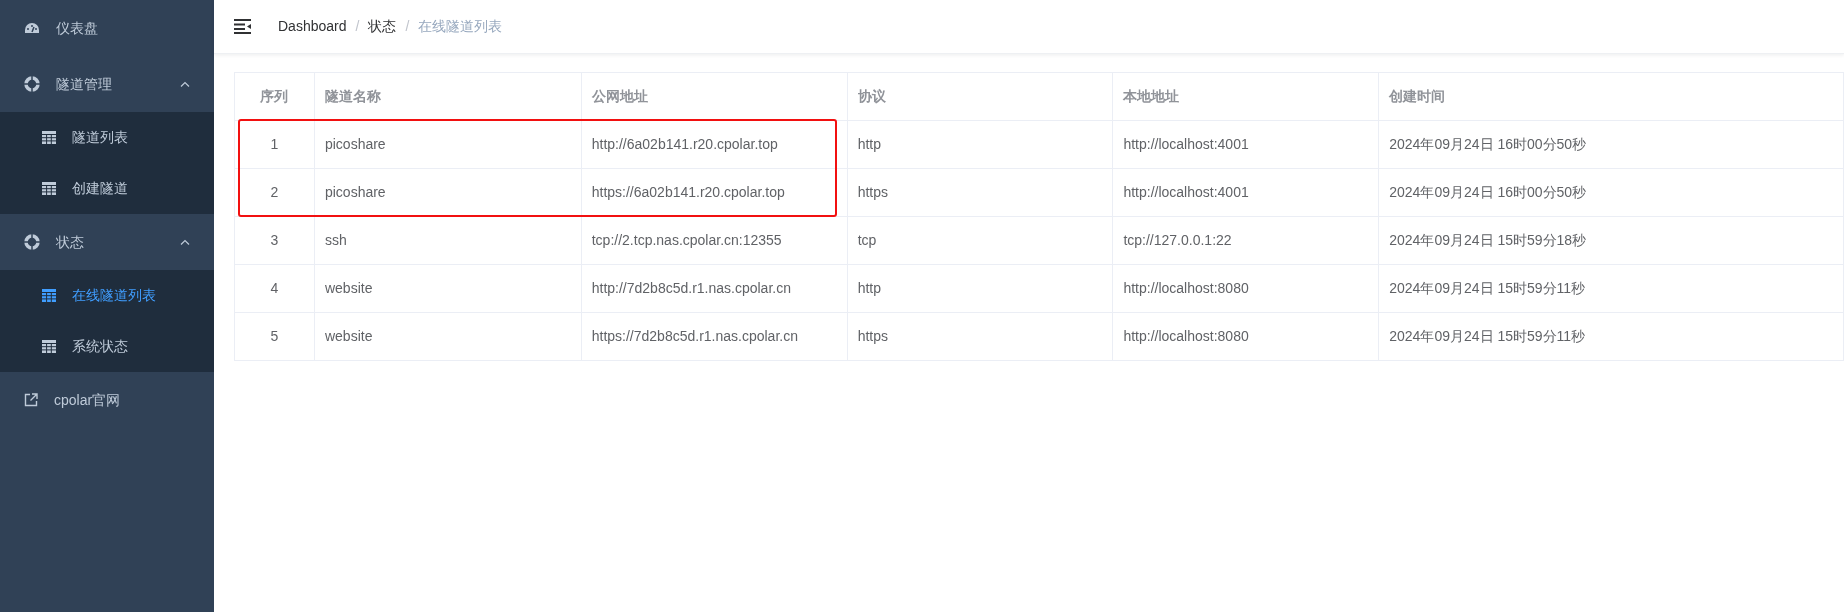  I want to click on breadcrumb-link: 状态, so click(382, 26).